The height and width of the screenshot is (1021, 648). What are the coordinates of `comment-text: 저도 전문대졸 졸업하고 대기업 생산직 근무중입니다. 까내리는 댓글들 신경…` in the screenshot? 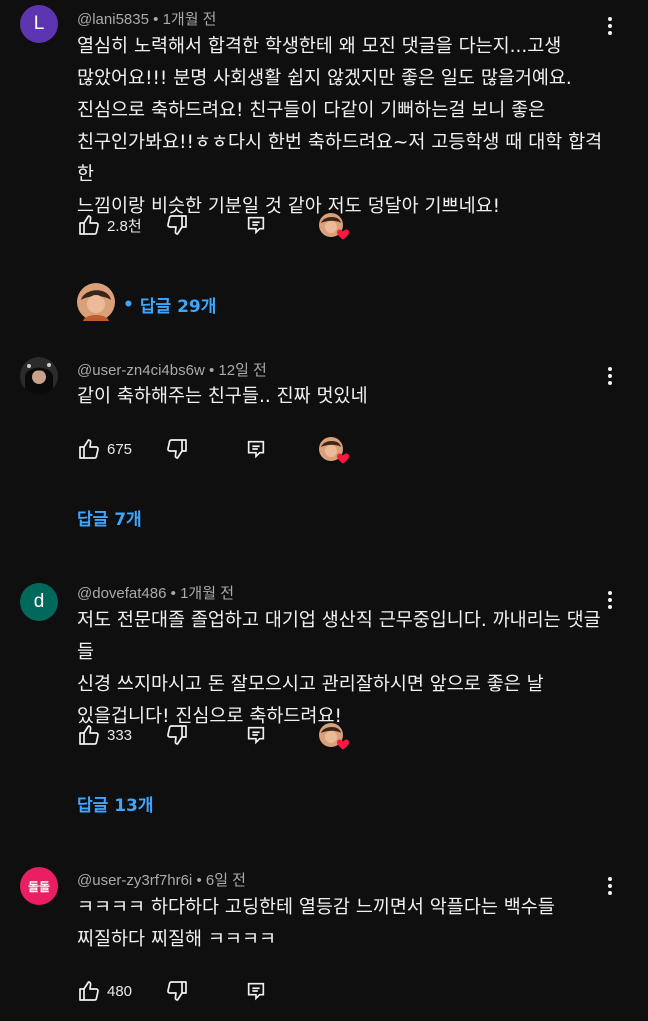 It's located at (339, 668).